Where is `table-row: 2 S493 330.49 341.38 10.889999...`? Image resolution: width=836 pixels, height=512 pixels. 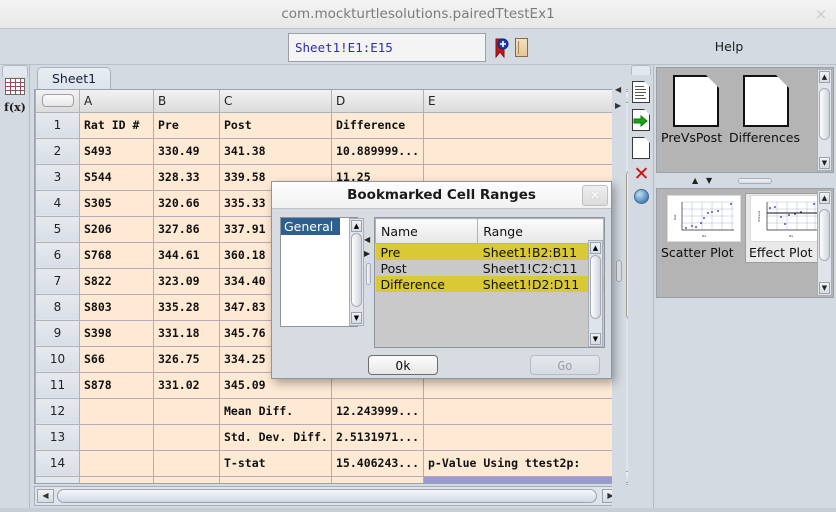 table-row: 2 S493 330.49 341.38 10.889999... is located at coordinates (328, 151).